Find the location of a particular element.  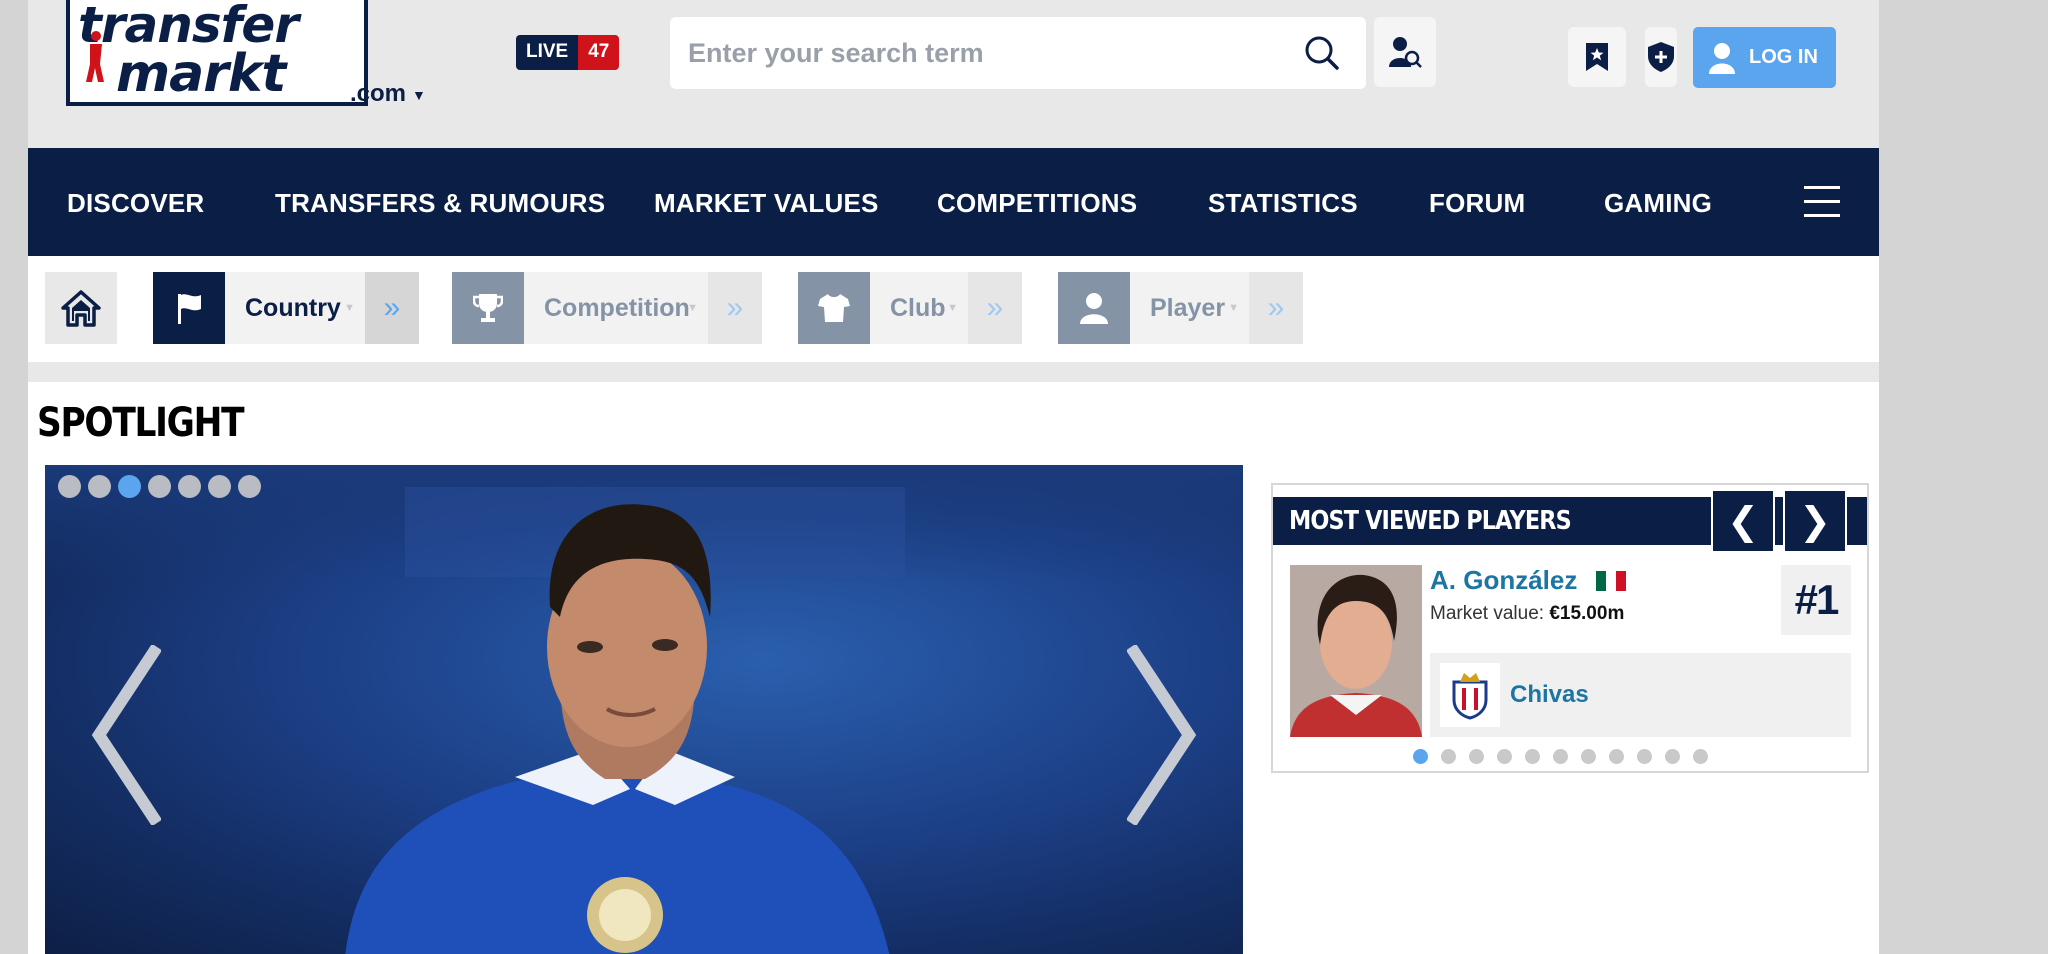

widget-header: MOST VIEWED PLAYERS is located at coordinates (1570, 521).